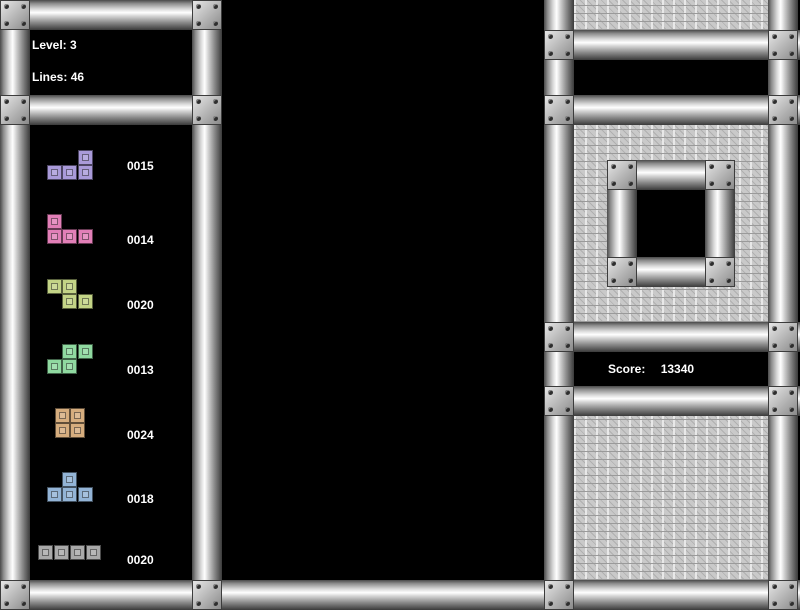 This screenshot has height=610, width=800. What do you see at coordinates (49, 45) in the screenshot?
I see `level-label: Level:` at bounding box center [49, 45].